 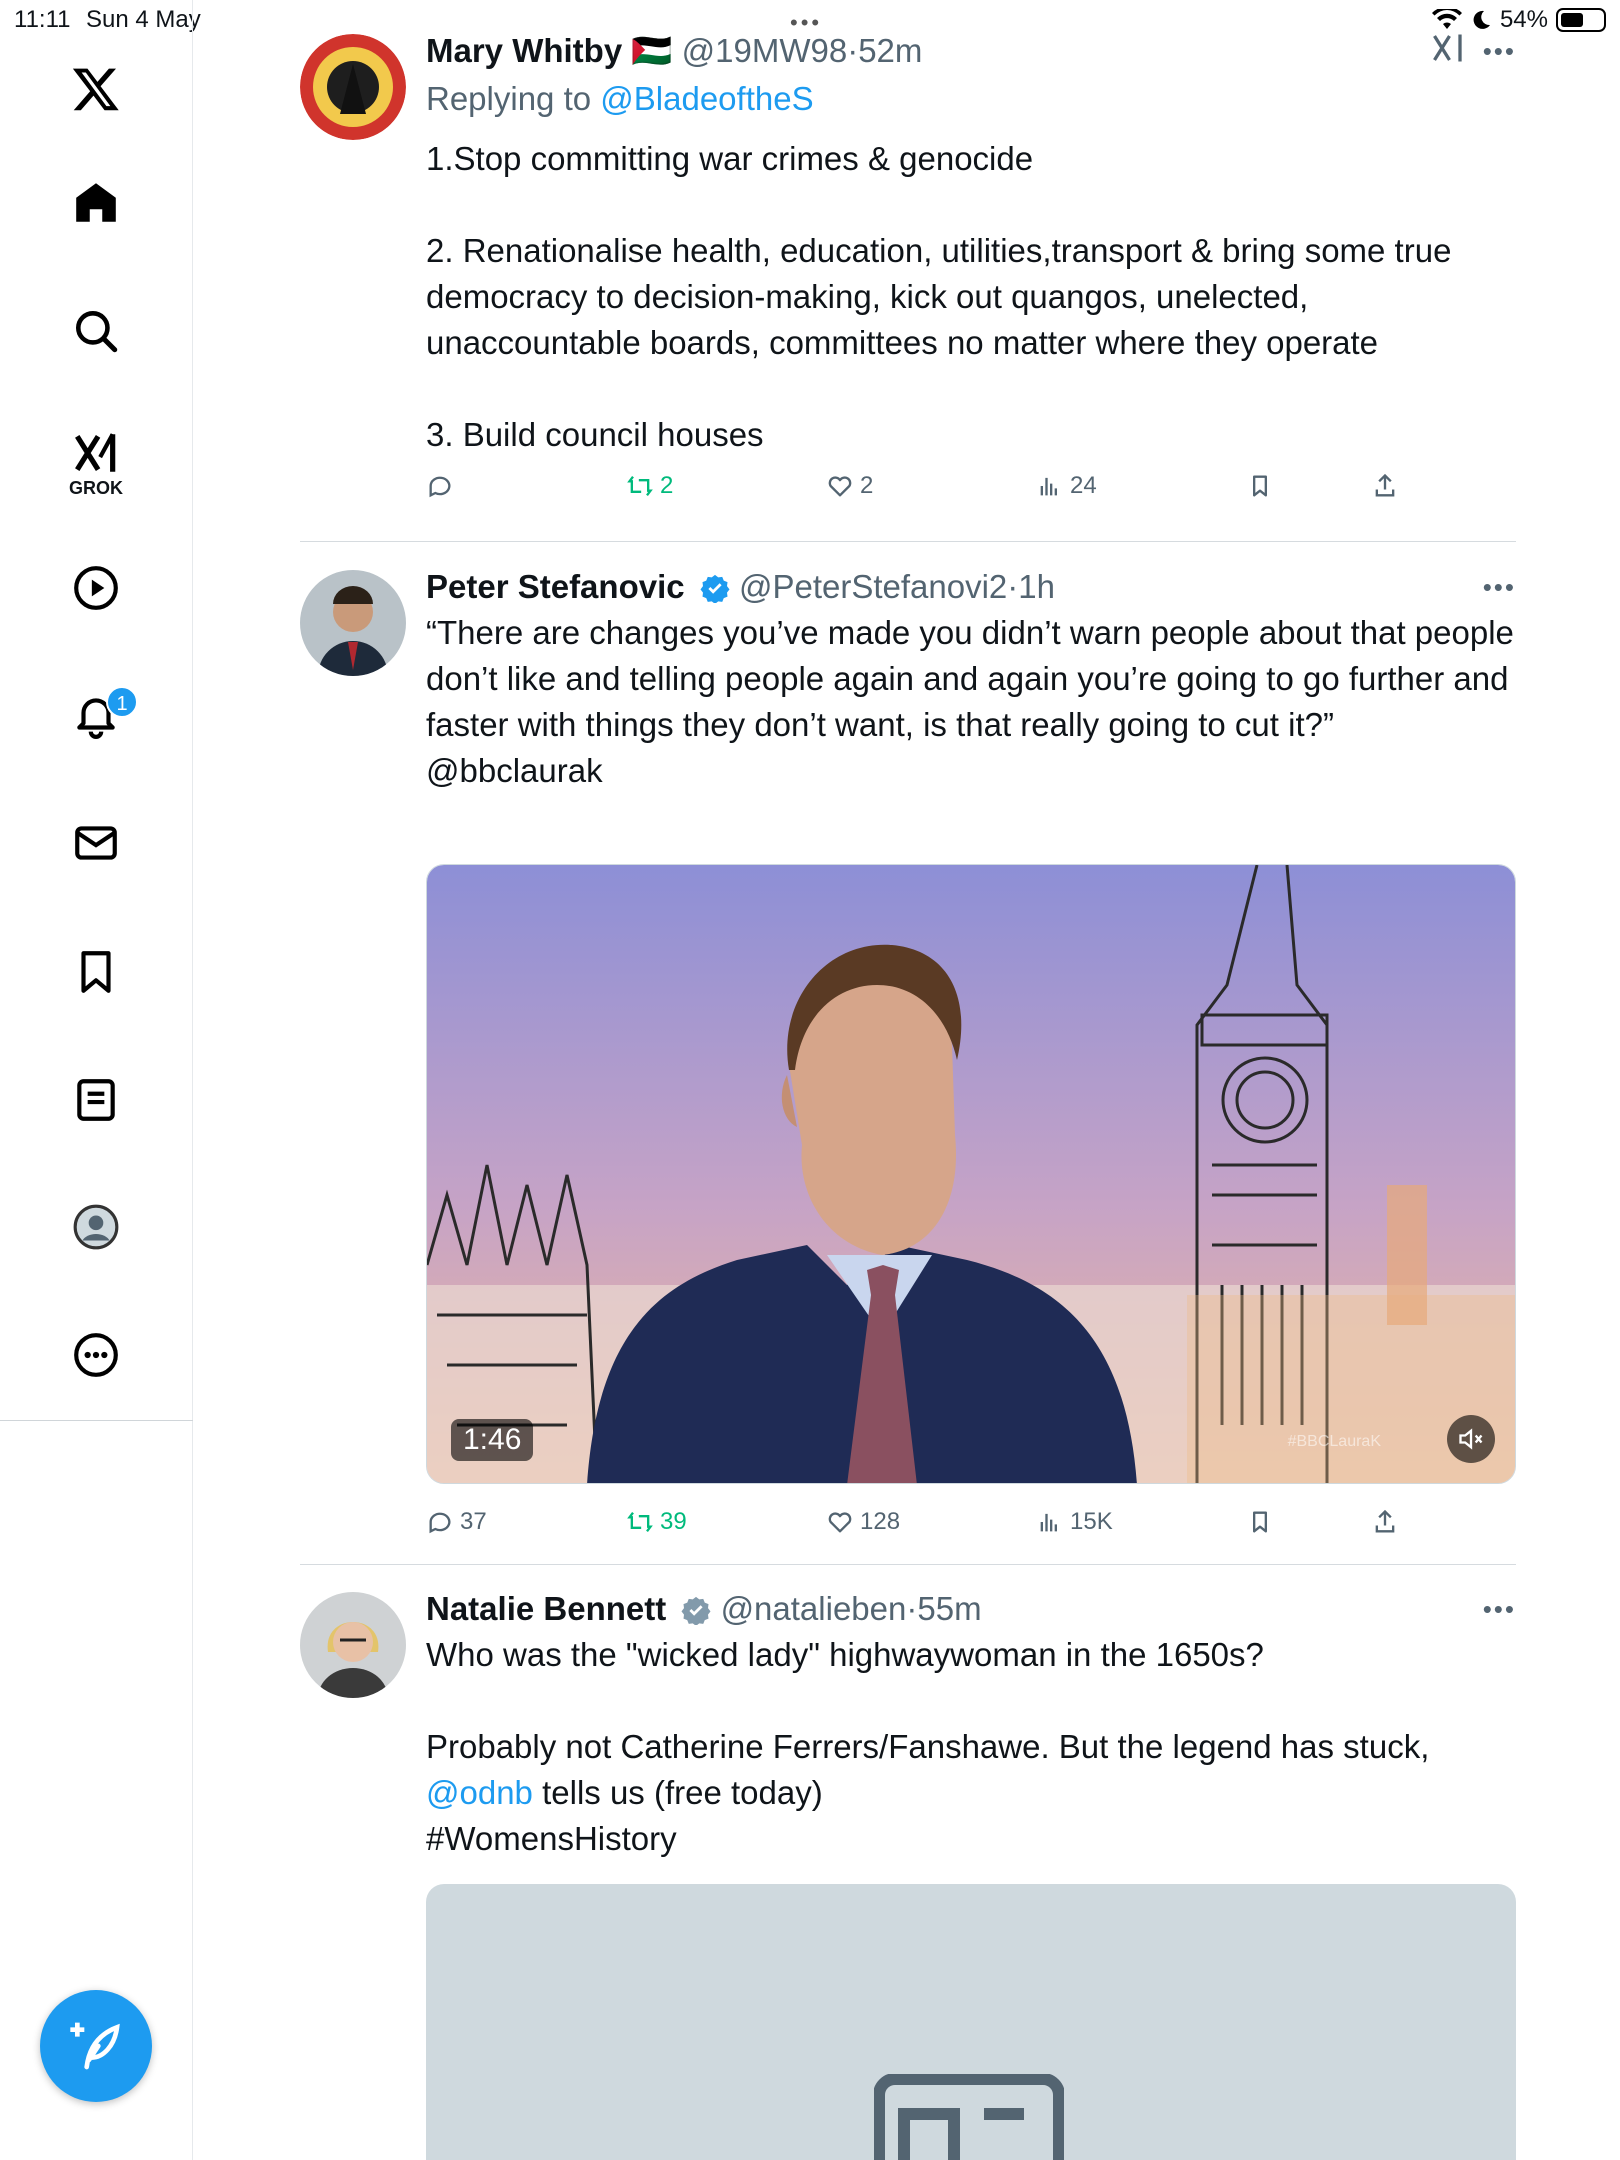 I want to click on reply-count: 37, so click(x=473, y=1521).